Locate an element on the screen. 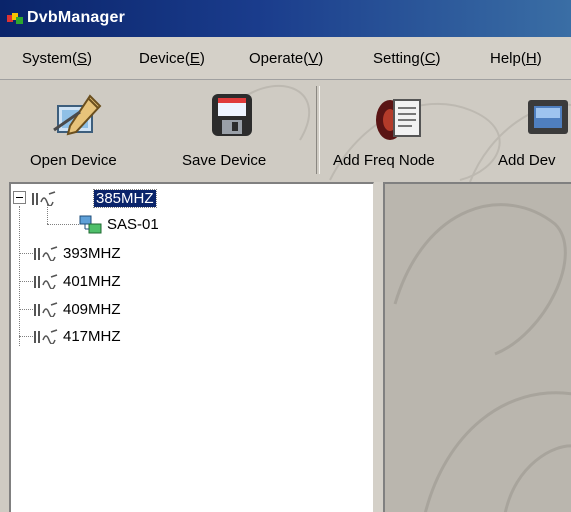 The width and height of the screenshot is (571, 512). menu-help: Help(H) is located at coordinates (516, 58).